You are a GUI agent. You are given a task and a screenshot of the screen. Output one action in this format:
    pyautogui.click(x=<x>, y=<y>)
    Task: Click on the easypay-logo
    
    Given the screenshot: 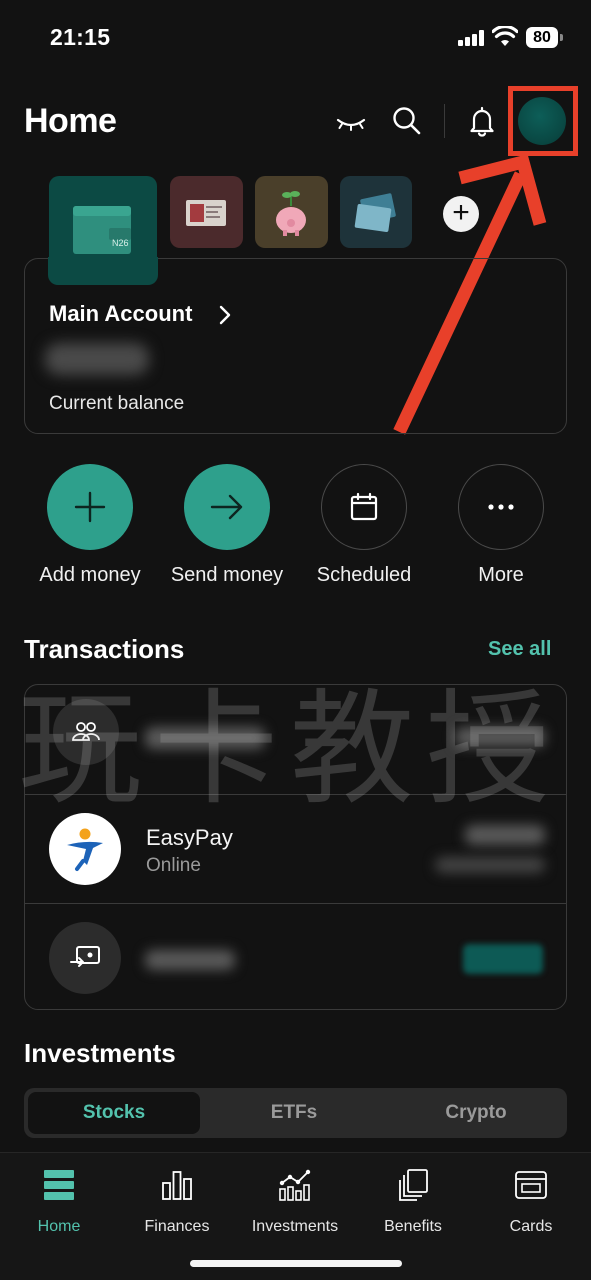 What is the action you would take?
    pyautogui.click(x=85, y=849)
    